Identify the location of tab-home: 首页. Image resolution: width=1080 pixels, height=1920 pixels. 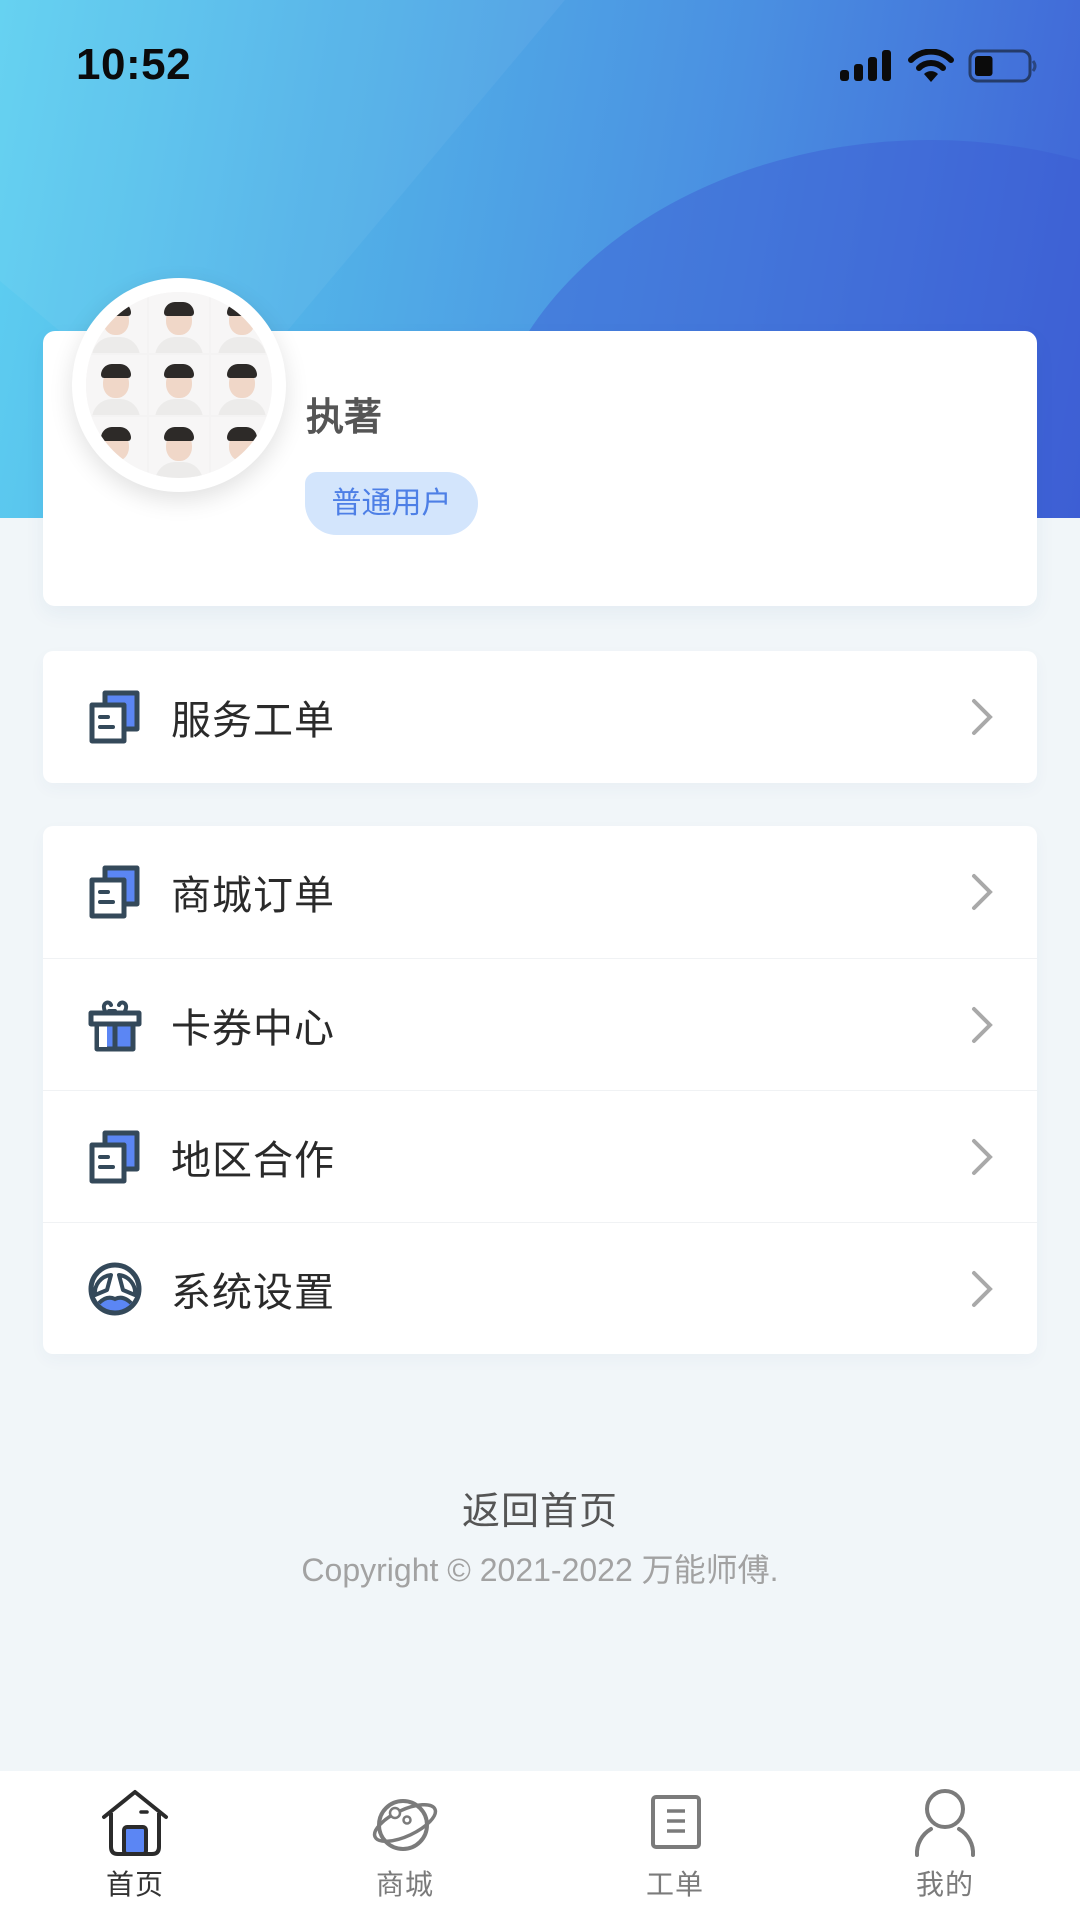
(135, 1845).